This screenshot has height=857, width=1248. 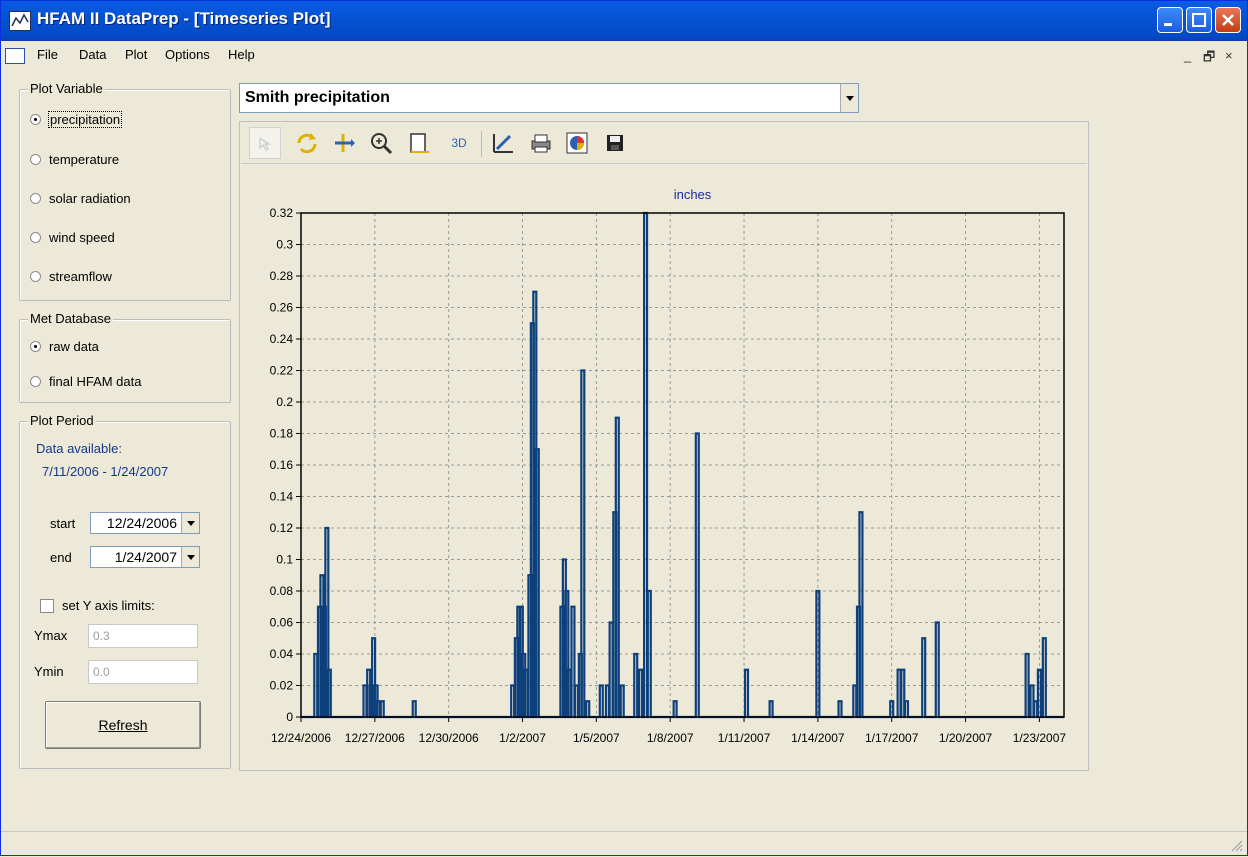 I want to click on y-limits-label: set Y axis limits:, so click(x=108, y=605).